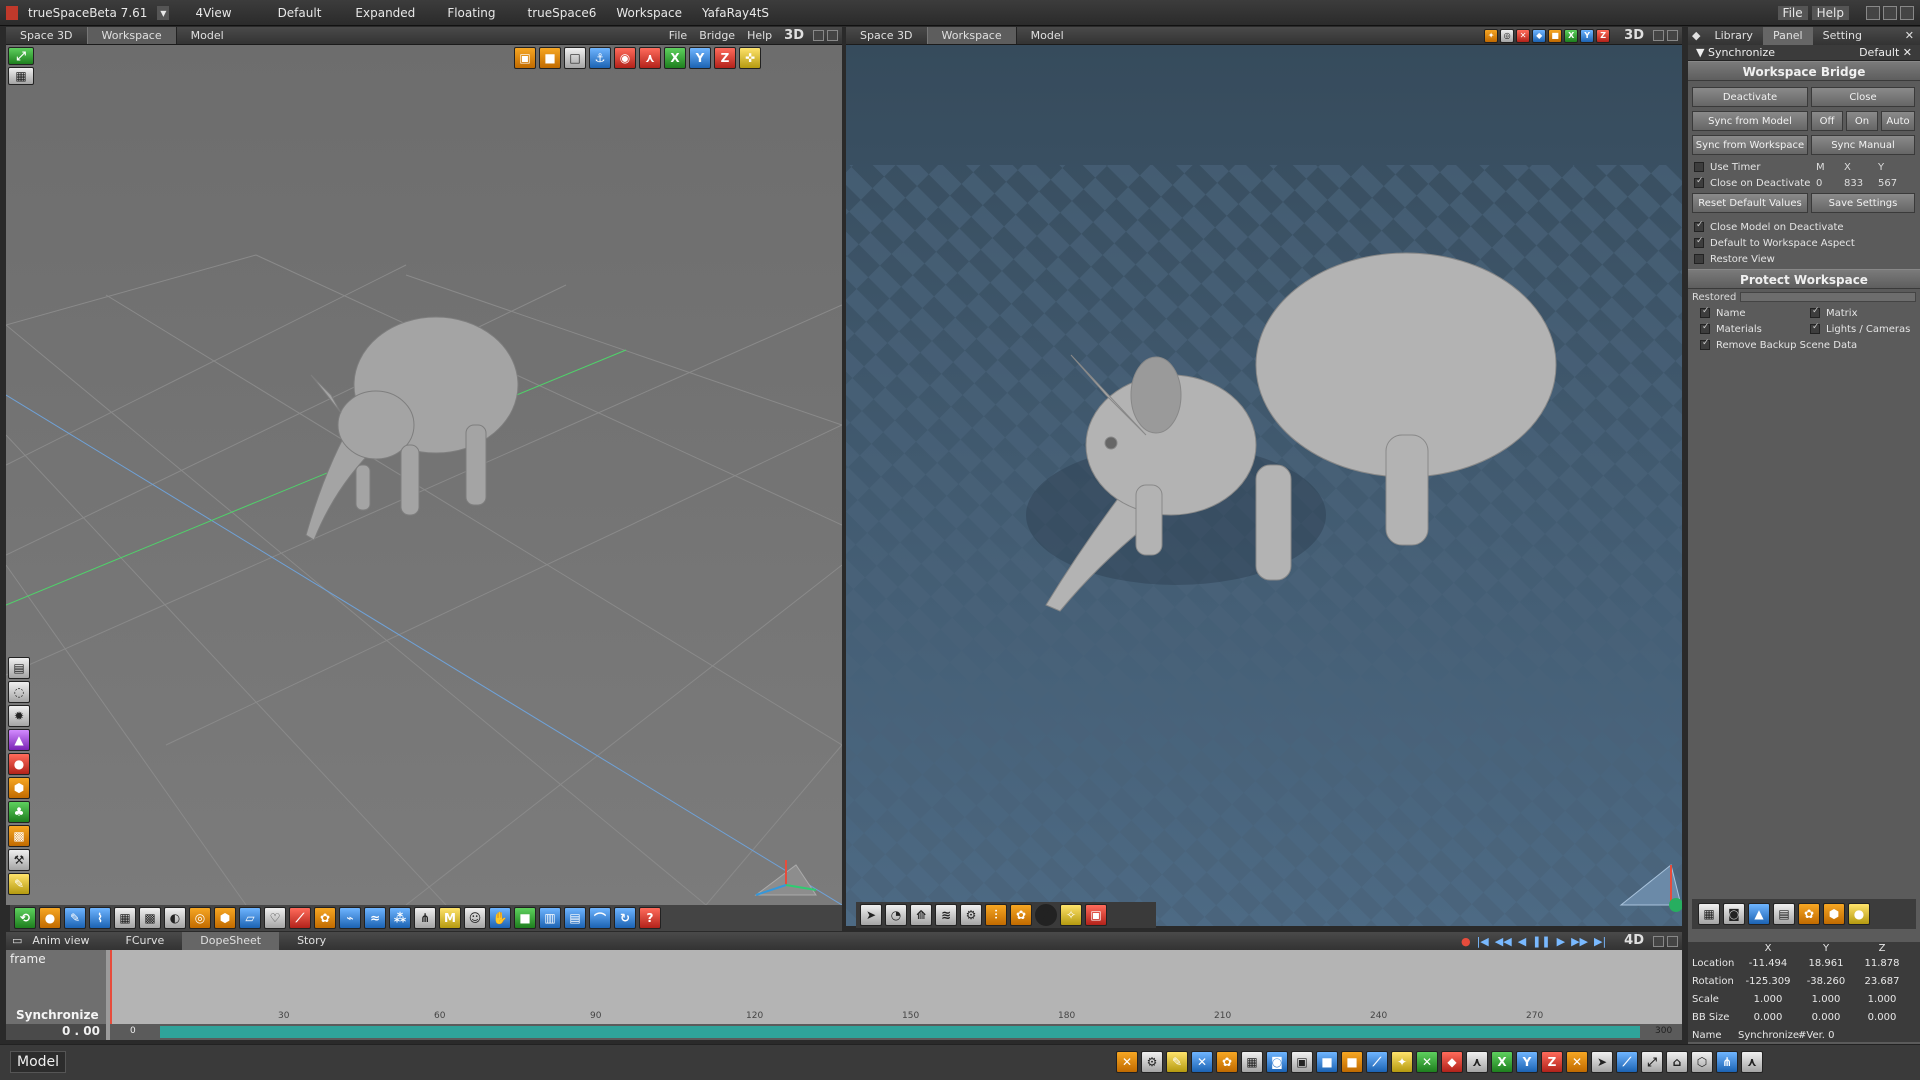 The image size is (1920, 1080). Describe the element at coordinates (650, 58) in the screenshot. I see `axes-icon: ⋏` at that location.